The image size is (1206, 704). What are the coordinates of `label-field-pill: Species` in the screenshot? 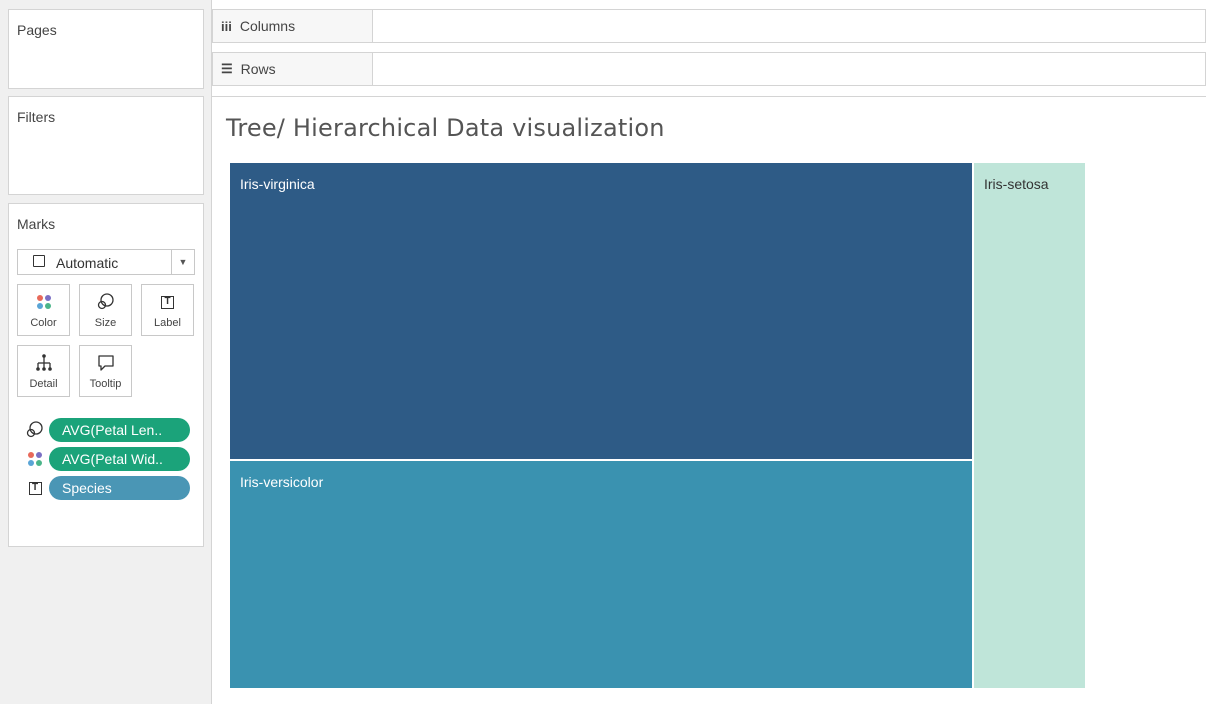 It's located at (119, 488).